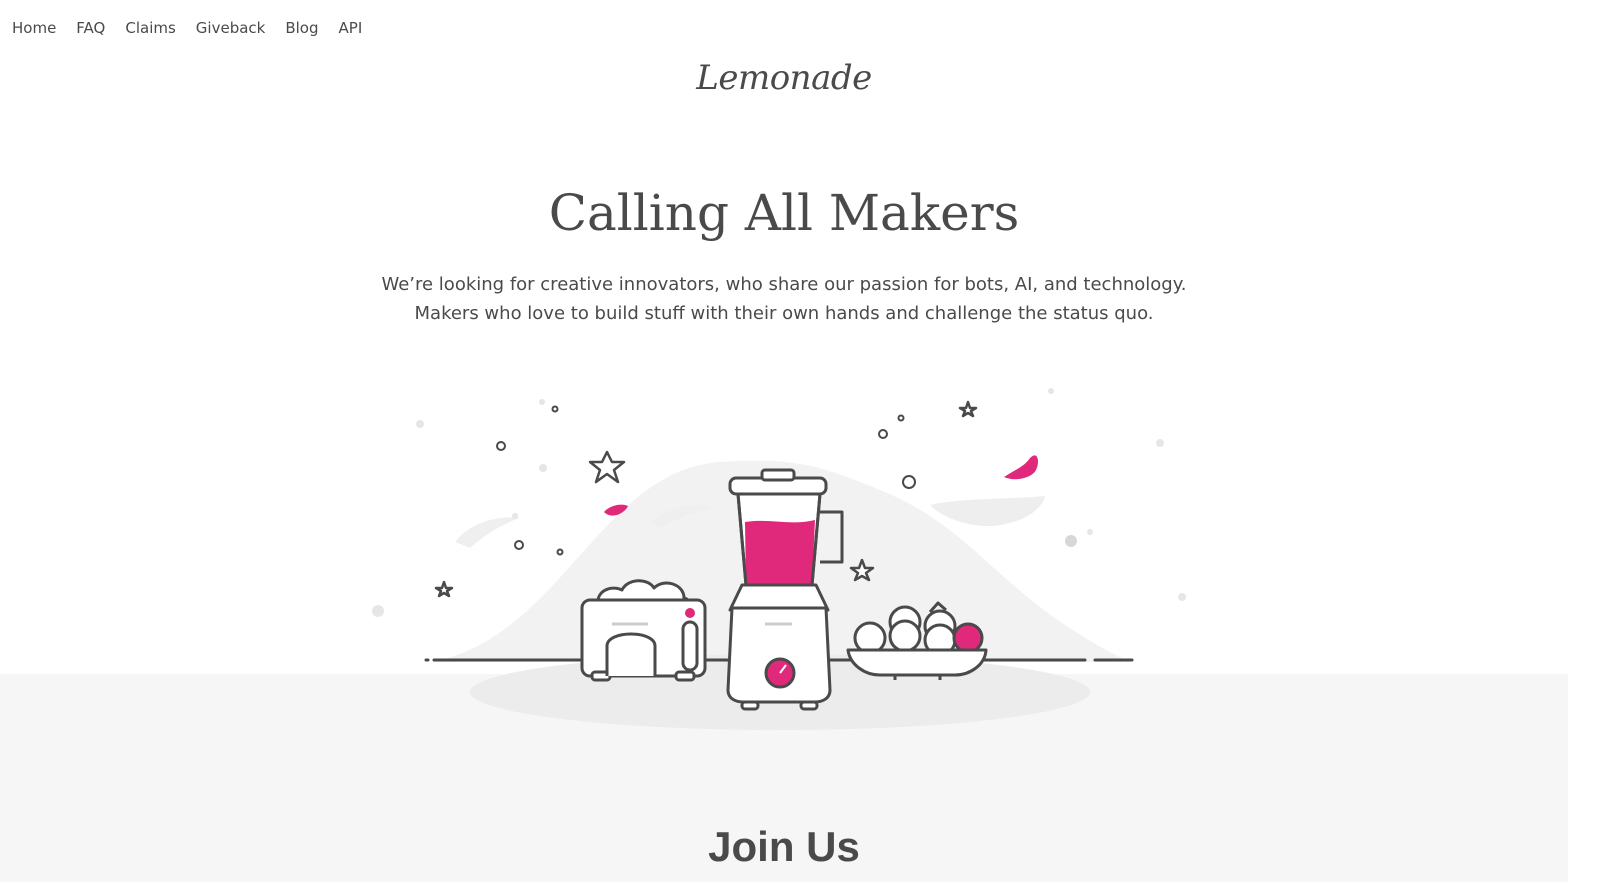 The image size is (1600, 882). I want to click on splash-icon, so click(1021, 467).